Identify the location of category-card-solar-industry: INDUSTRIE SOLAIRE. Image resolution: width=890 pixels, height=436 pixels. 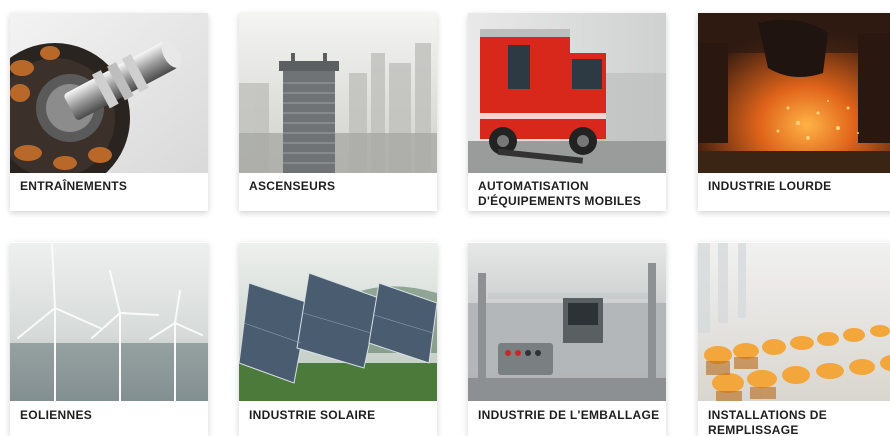
(338, 339).